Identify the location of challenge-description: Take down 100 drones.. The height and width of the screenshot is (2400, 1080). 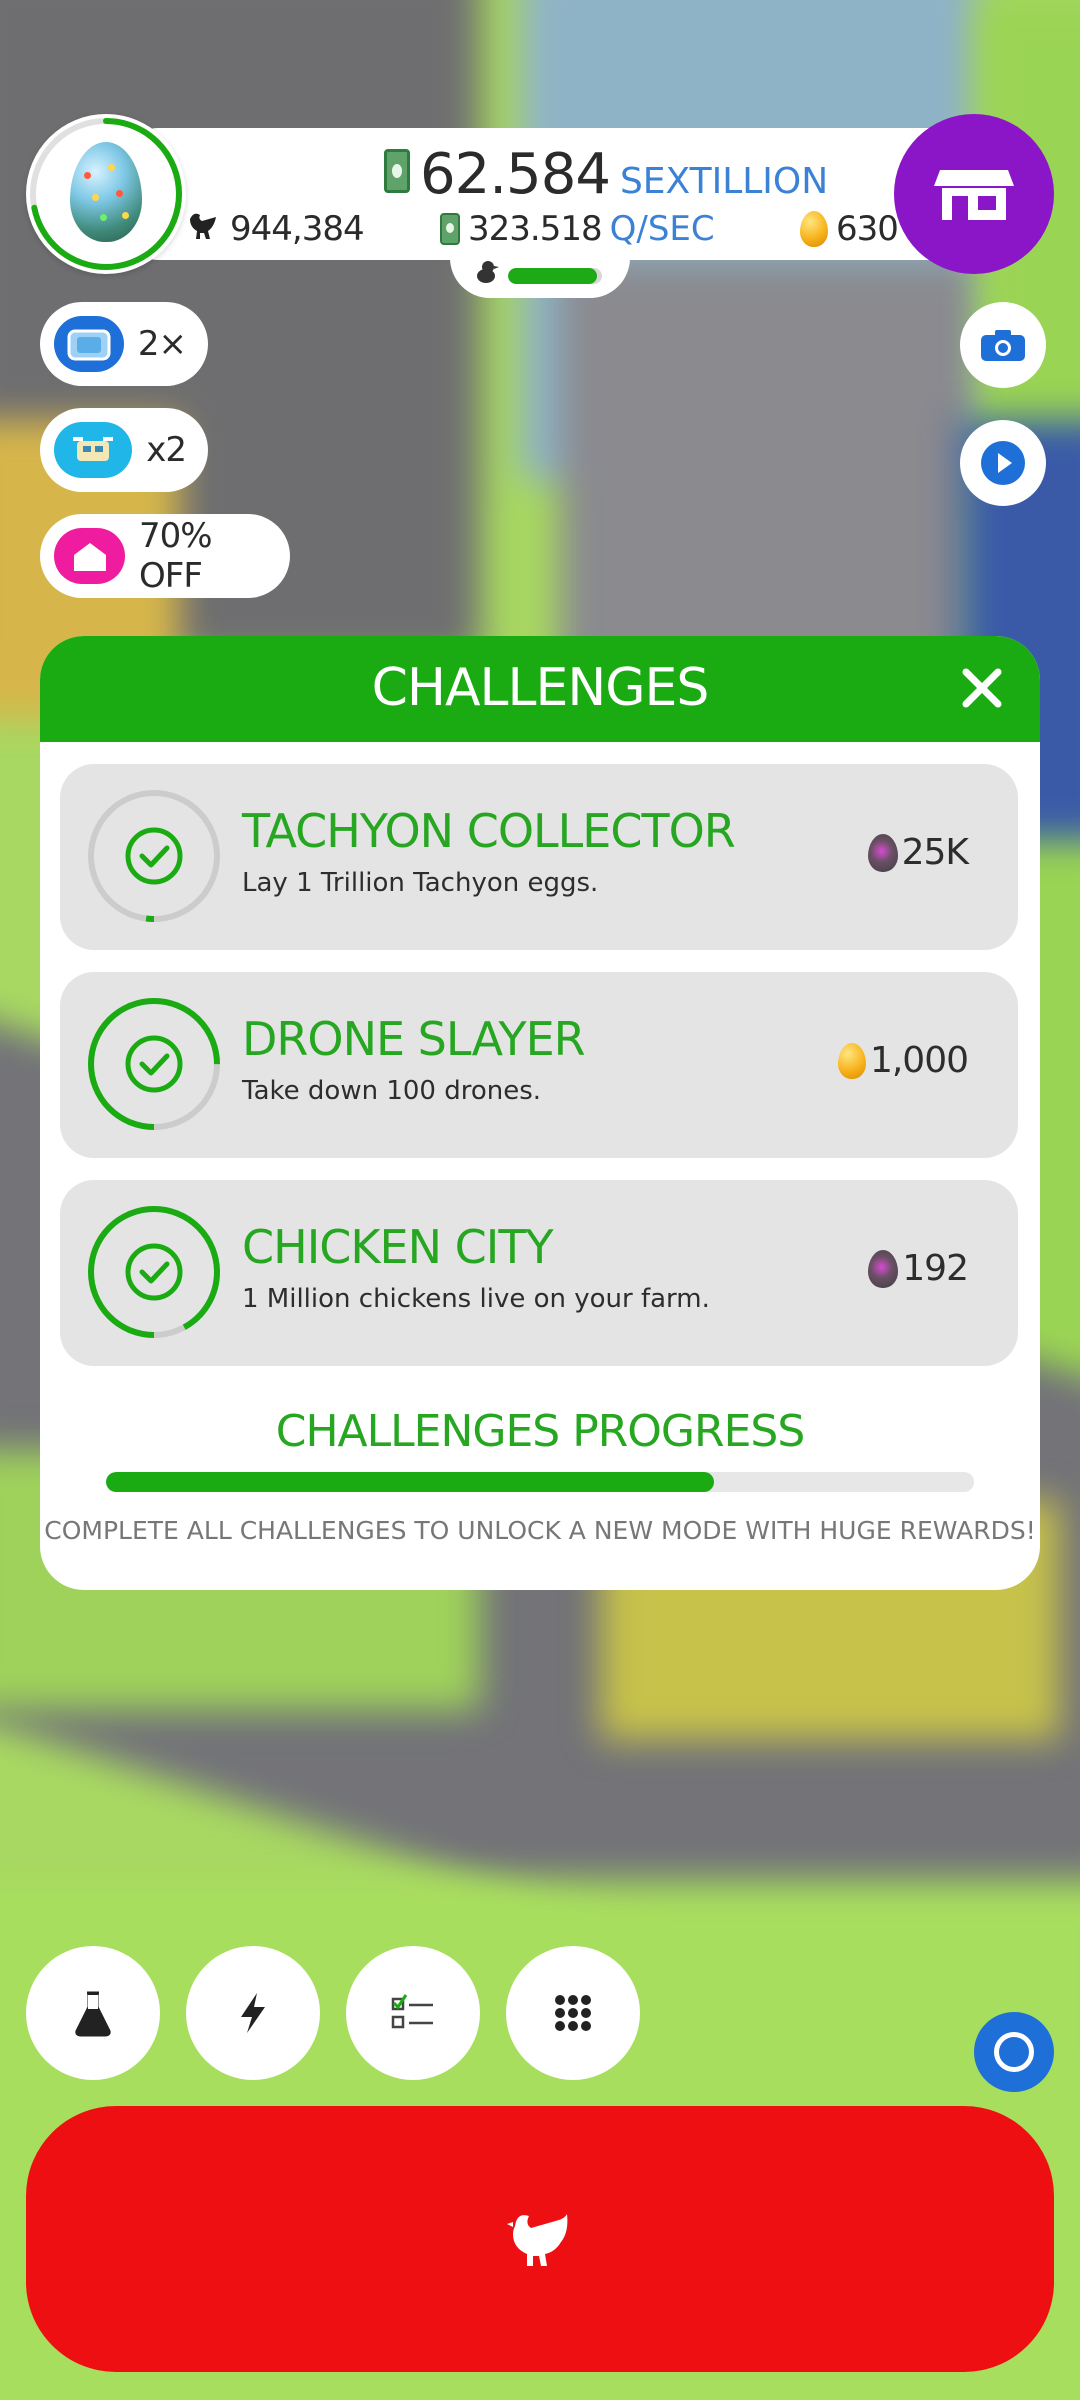
(392, 1091).